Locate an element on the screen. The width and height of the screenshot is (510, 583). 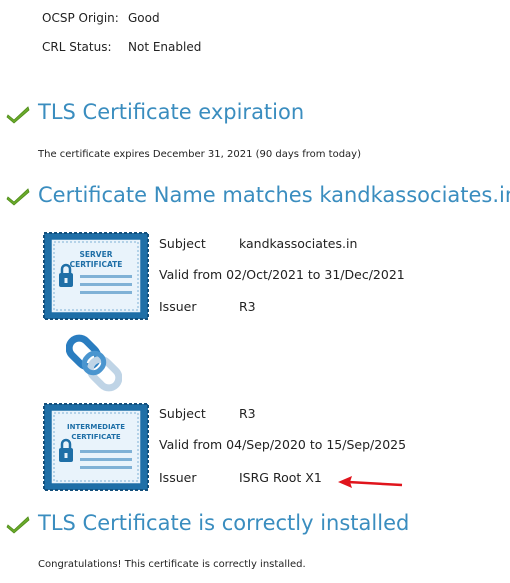
chain-link-icon is located at coordinates (94, 363).